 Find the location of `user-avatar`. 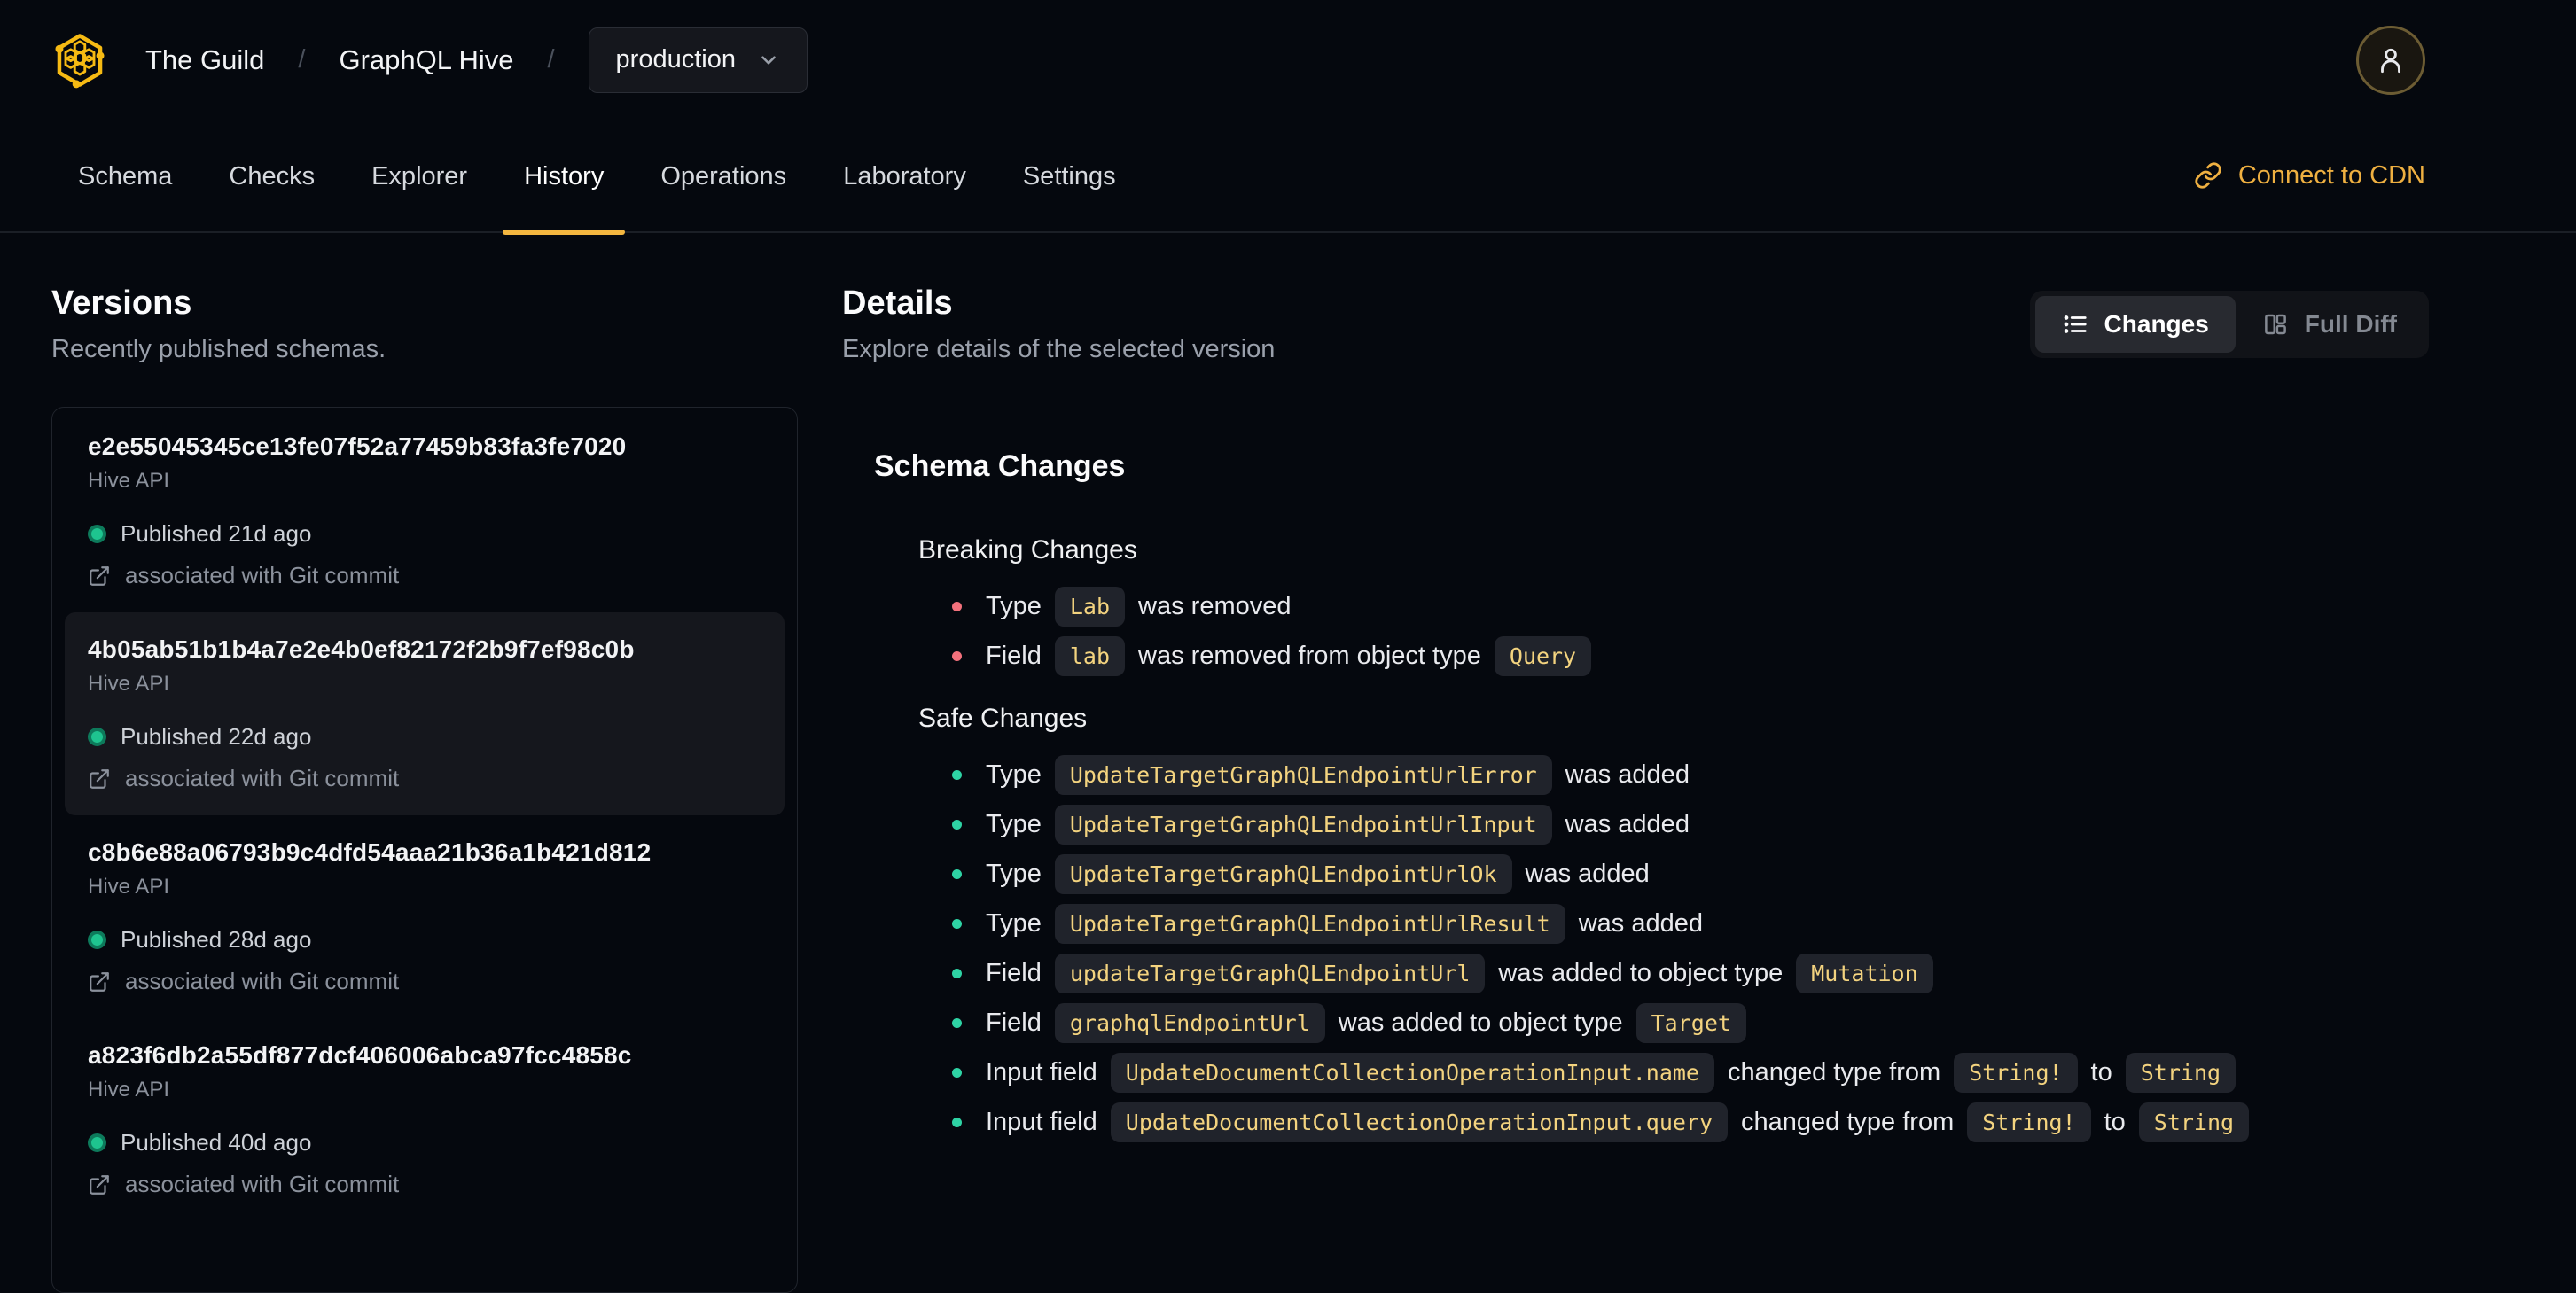

user-avatar is located at coordinates (2390, 60).